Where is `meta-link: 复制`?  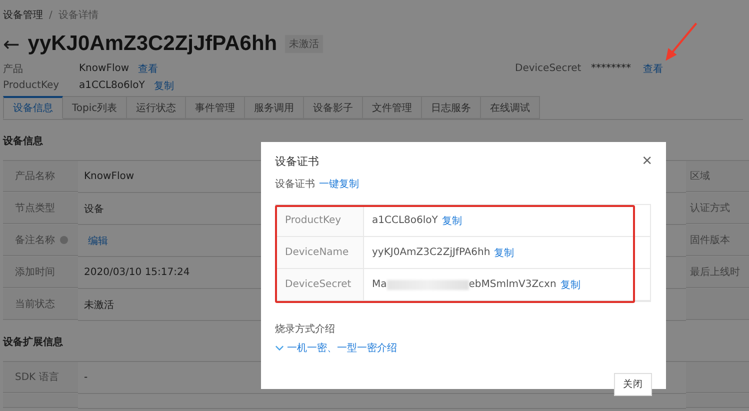 meta-link: 复制 is located at coordinates (164, 85).